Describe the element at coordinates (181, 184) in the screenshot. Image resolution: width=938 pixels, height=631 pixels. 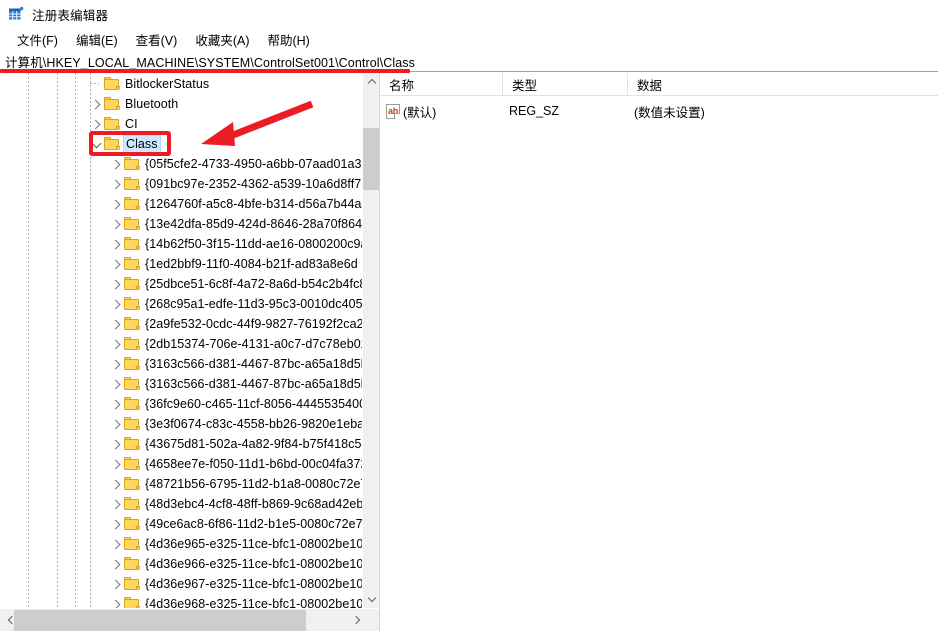
I see `tree-item: {091bc97e-2352-4362-a539-10a6d8ff75` at that location.